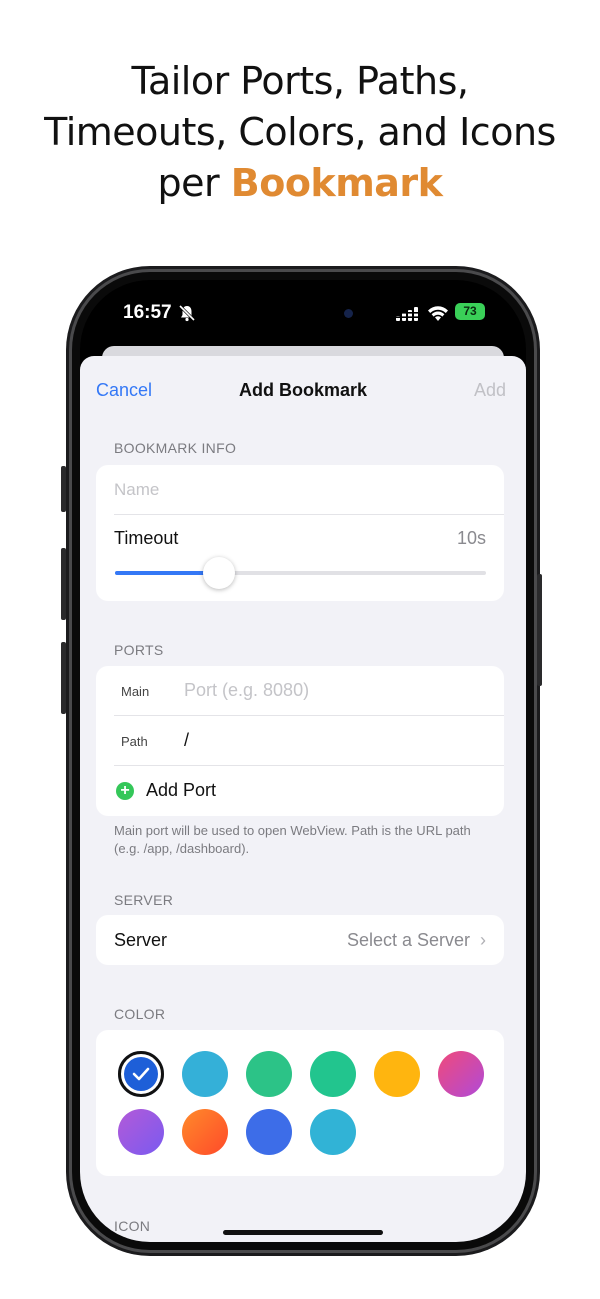 The height and width of the screenshot is (1299, 600). What do you see at coordinates (205, 1074) in the screenshot?
I see `color-swatch-sky-blue` at bounding box center [205, 1074].